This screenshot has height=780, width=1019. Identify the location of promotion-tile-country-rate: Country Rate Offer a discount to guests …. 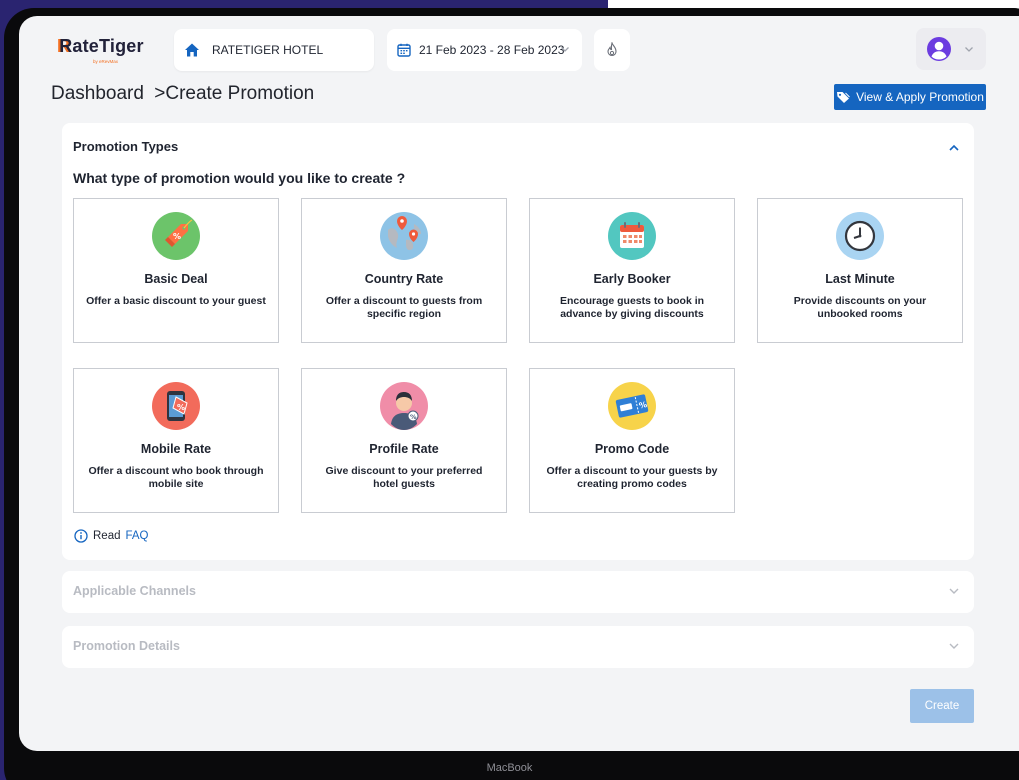
(404, 270).